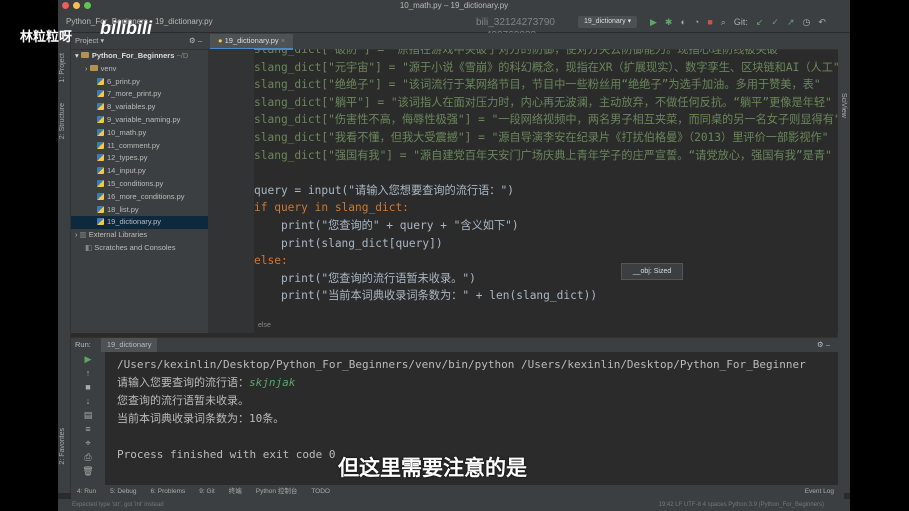 The image size is (909, 511). I want to click on watermark-line1: bili_32124273790, so click(515, 22).